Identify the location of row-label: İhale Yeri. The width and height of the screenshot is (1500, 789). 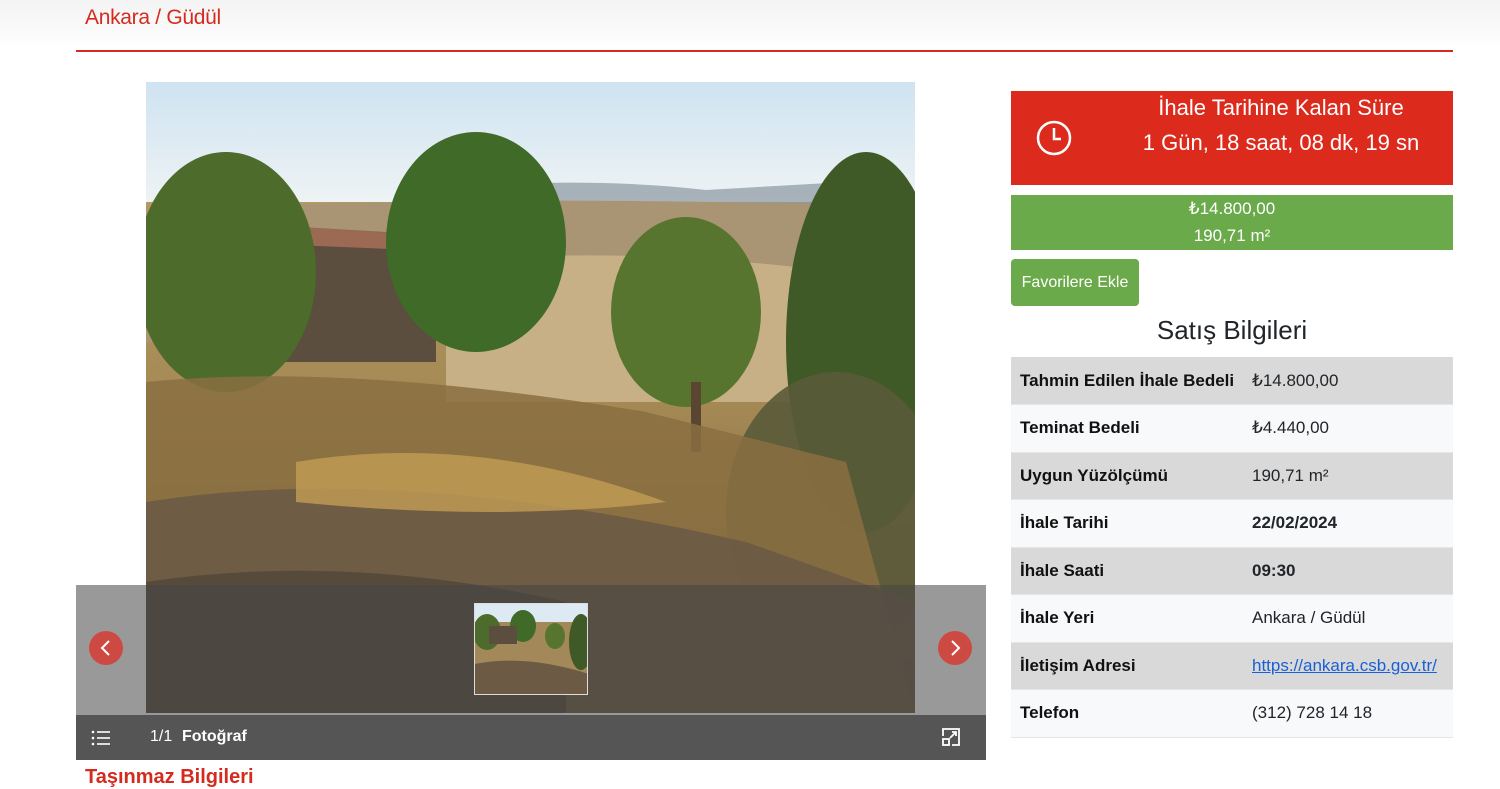
(1127, 618).